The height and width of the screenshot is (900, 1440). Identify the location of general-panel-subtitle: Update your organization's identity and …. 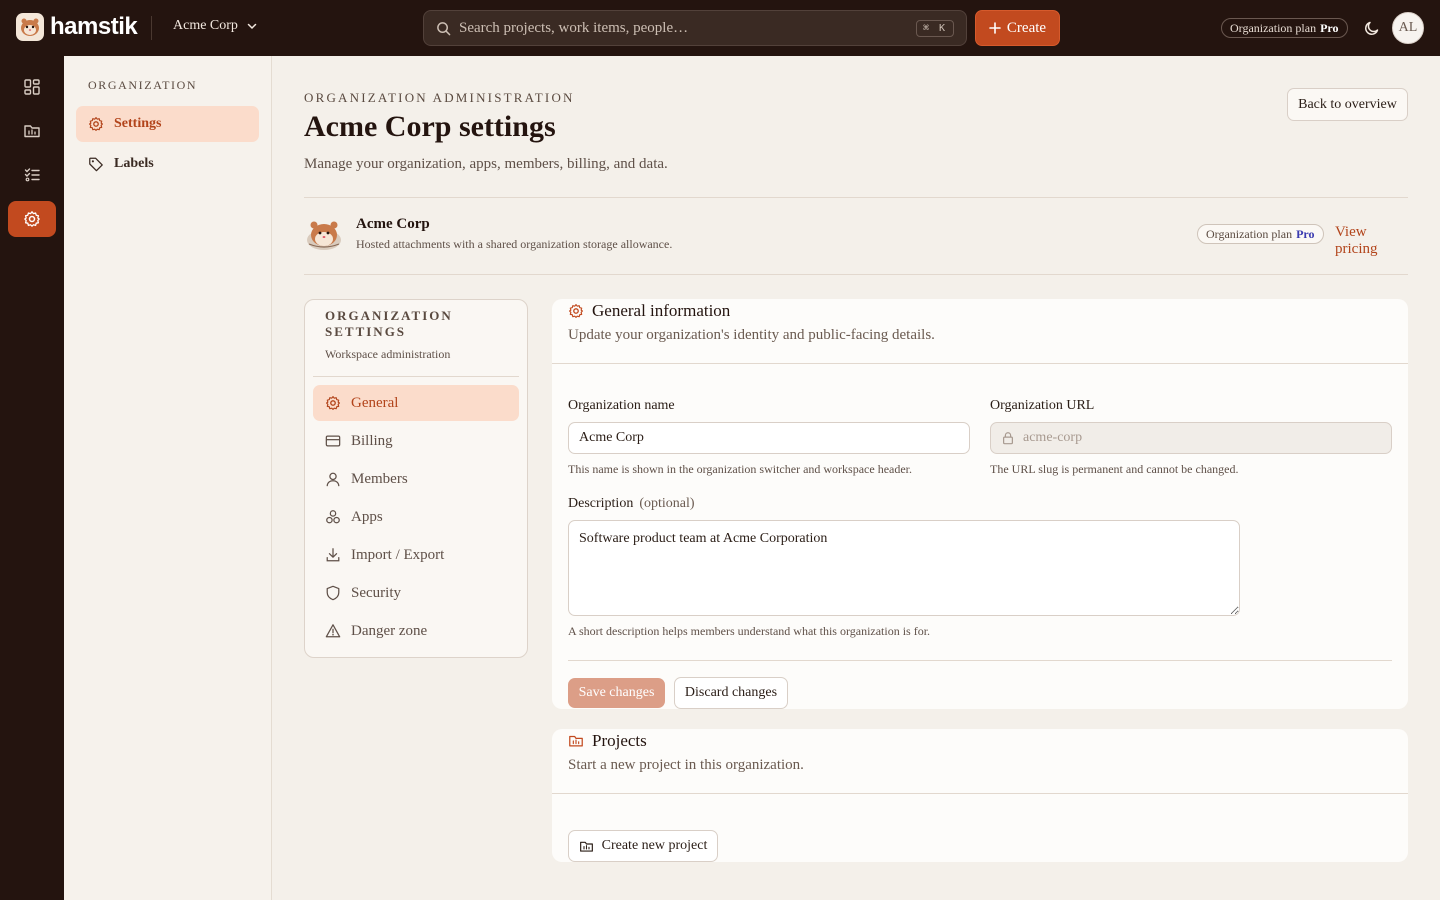
(751, 335).